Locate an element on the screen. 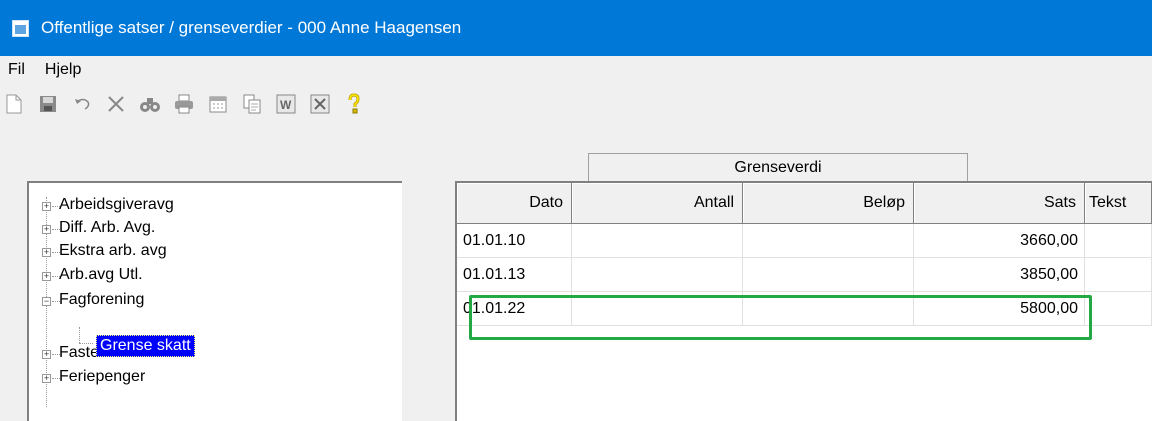 This screenshot has width=1152, height=421. highlight-box is located at coordinates (780, 317).